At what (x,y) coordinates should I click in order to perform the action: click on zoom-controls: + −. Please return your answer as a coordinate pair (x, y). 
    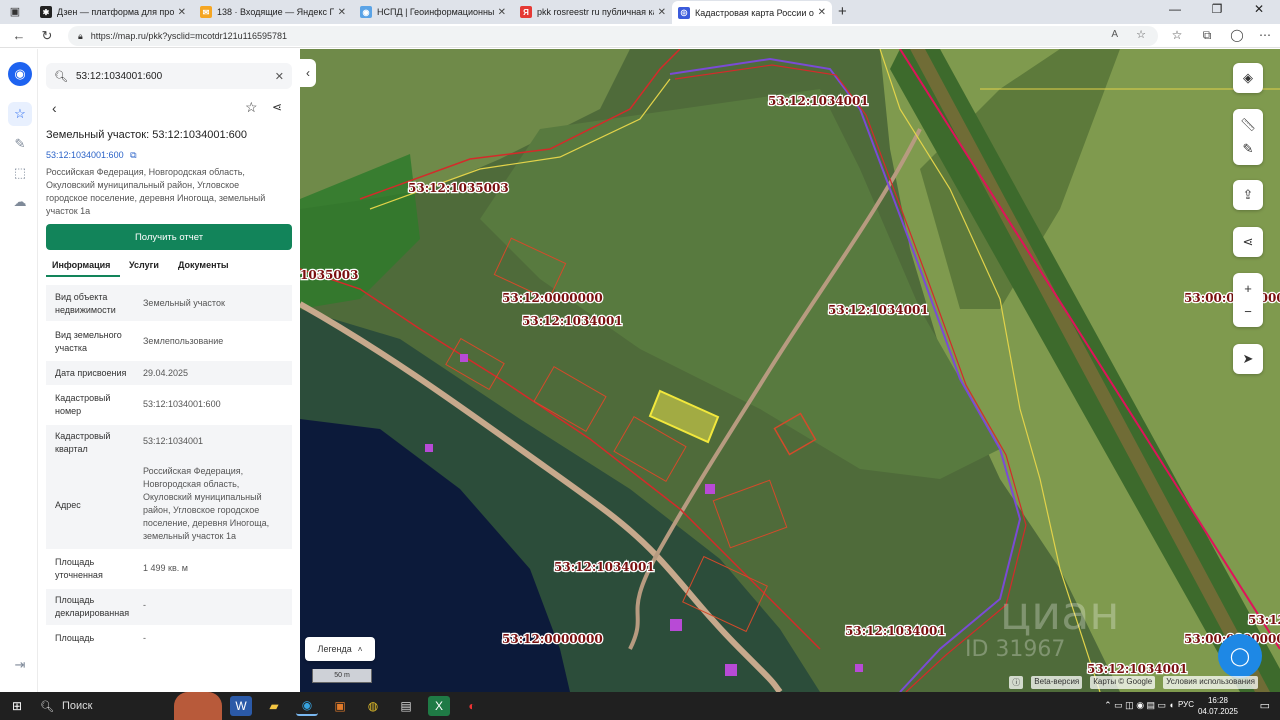
    Looking at the image, I should click on (1248, 300).